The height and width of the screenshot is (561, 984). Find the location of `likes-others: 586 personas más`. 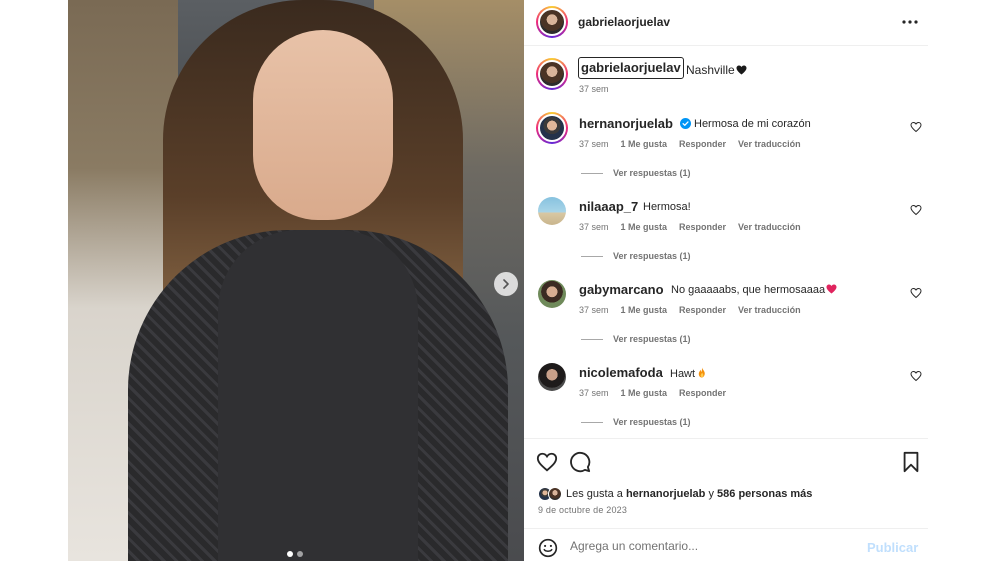

likes-others: 586 personas más is located at coordinates (764, 494).